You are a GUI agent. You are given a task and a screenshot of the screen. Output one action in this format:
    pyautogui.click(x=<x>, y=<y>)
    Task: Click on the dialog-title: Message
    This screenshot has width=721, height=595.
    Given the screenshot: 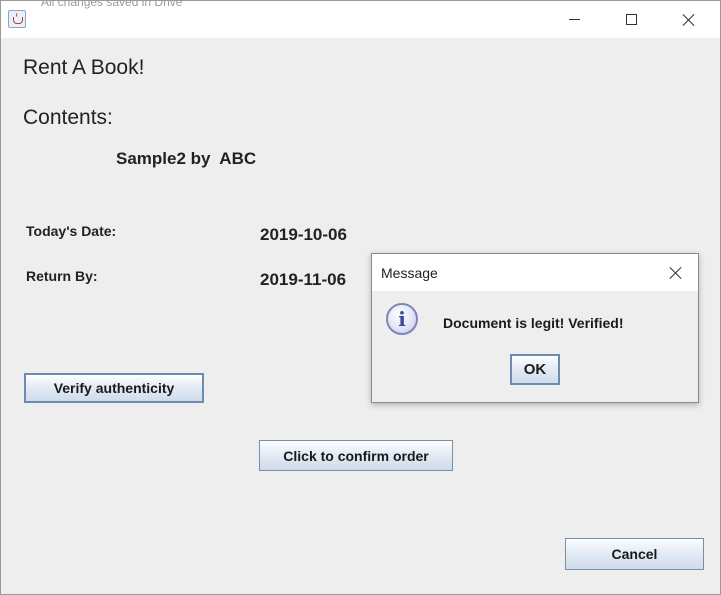 What is the action you would take?
    pyautogui.click(x=409, y=273)
    